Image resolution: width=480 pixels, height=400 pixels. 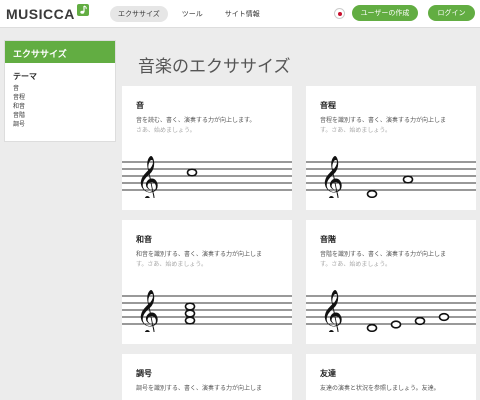 I want to click on top-bar: MUSICCA エクササイズ ツール サイト情報 ユーザーの作成 ログイン, so click(x=240, y=14).